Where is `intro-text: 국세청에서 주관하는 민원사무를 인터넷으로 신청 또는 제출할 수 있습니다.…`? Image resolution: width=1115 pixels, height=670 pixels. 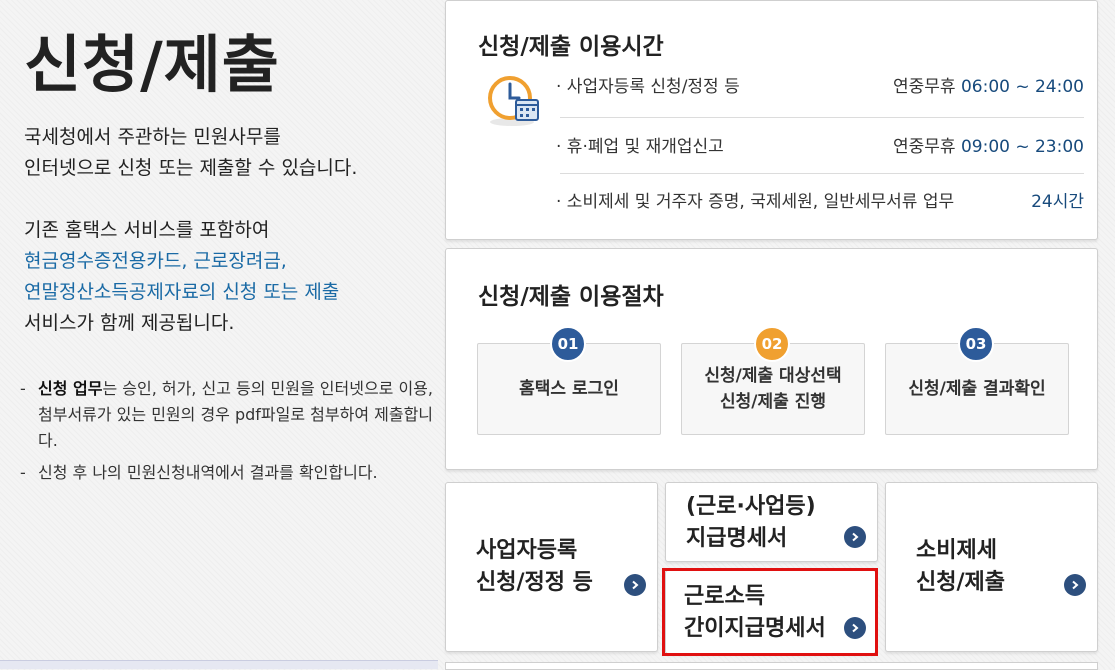 intro-text: 국세청에서 주관하는 민원사무를 인터넷으로 신청 또는 제출할 수 있습니다.… is located at coordinates (229, 230).